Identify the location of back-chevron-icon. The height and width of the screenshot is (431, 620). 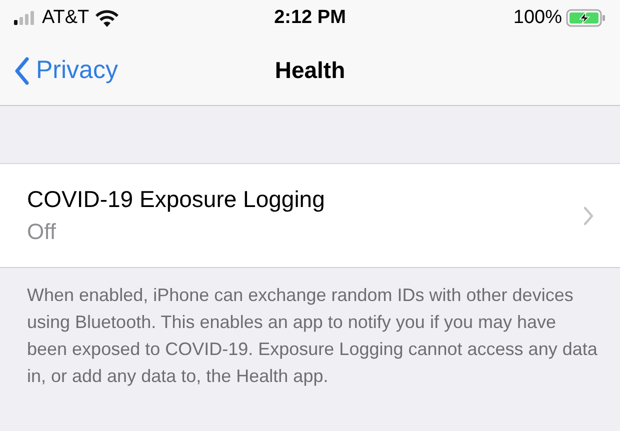
(22, 70).